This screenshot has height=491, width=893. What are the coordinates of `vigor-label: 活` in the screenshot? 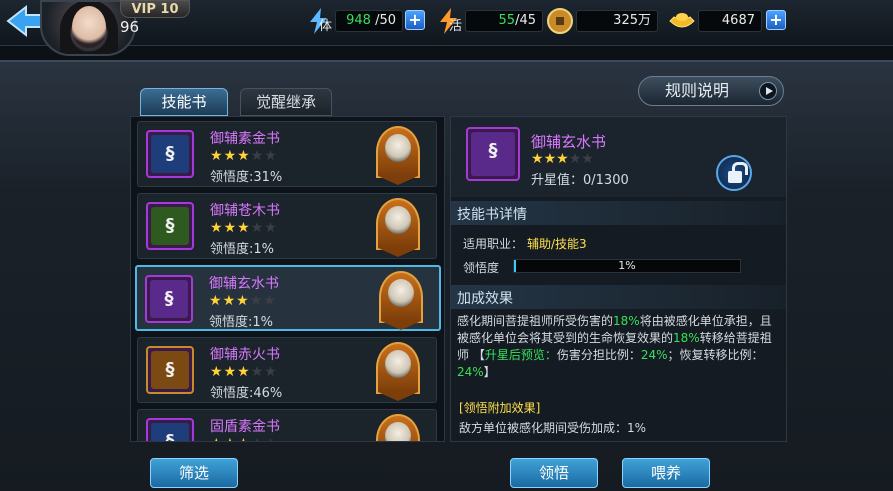 It's located at (456, 26).